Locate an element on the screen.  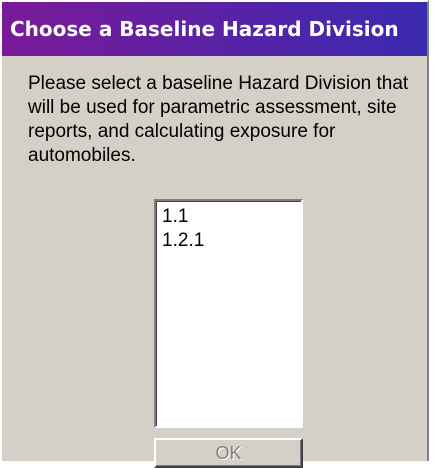
list-item: 1.2.1 is located at coordinates (228, 241).